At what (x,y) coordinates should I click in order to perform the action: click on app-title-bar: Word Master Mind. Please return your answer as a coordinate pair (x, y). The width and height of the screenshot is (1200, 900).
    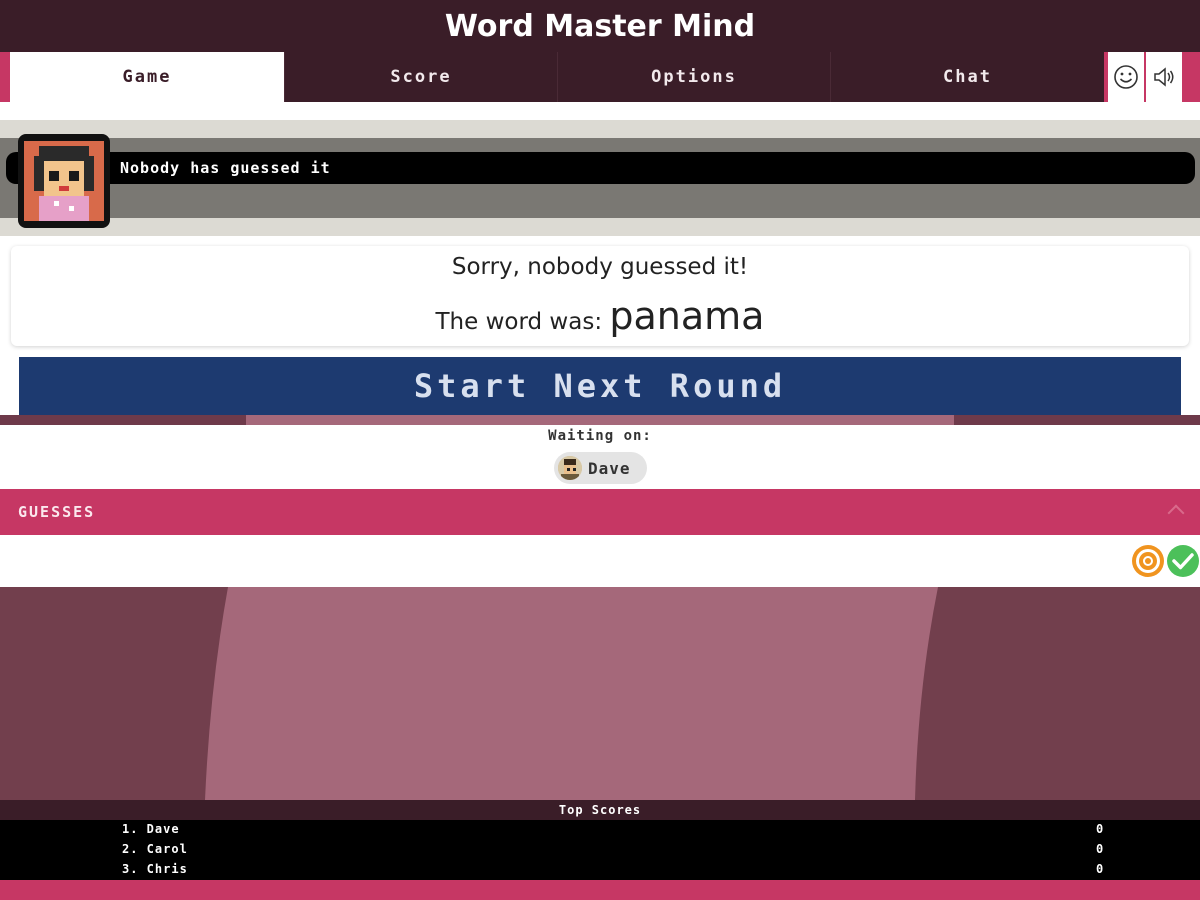
    Looking at the image, I should click on (600, 26).